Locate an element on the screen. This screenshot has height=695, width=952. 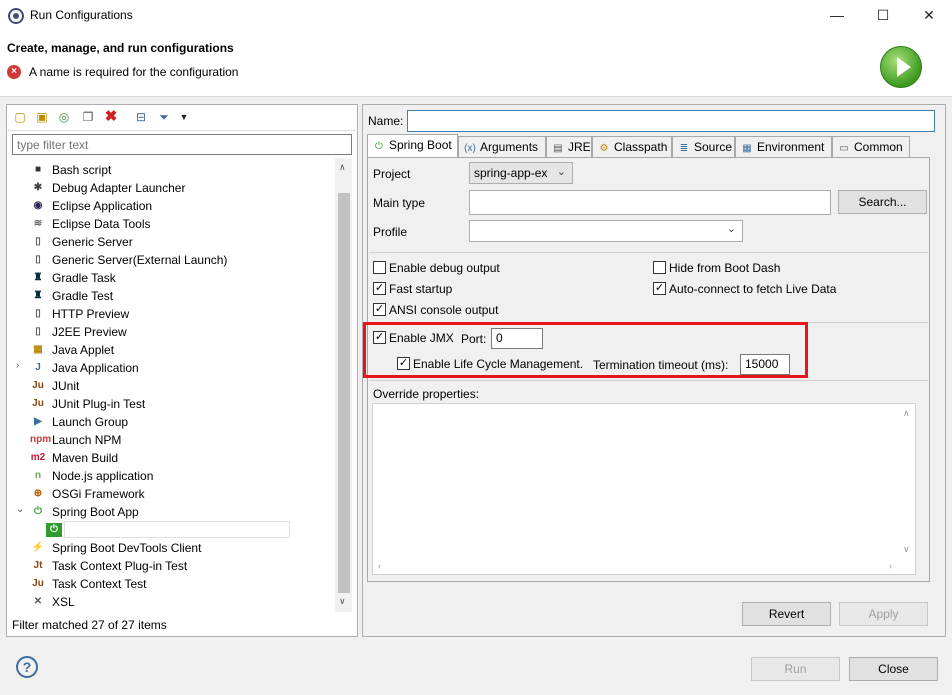
osgi-icon: ⊕ is located at coordinates (38, 493).